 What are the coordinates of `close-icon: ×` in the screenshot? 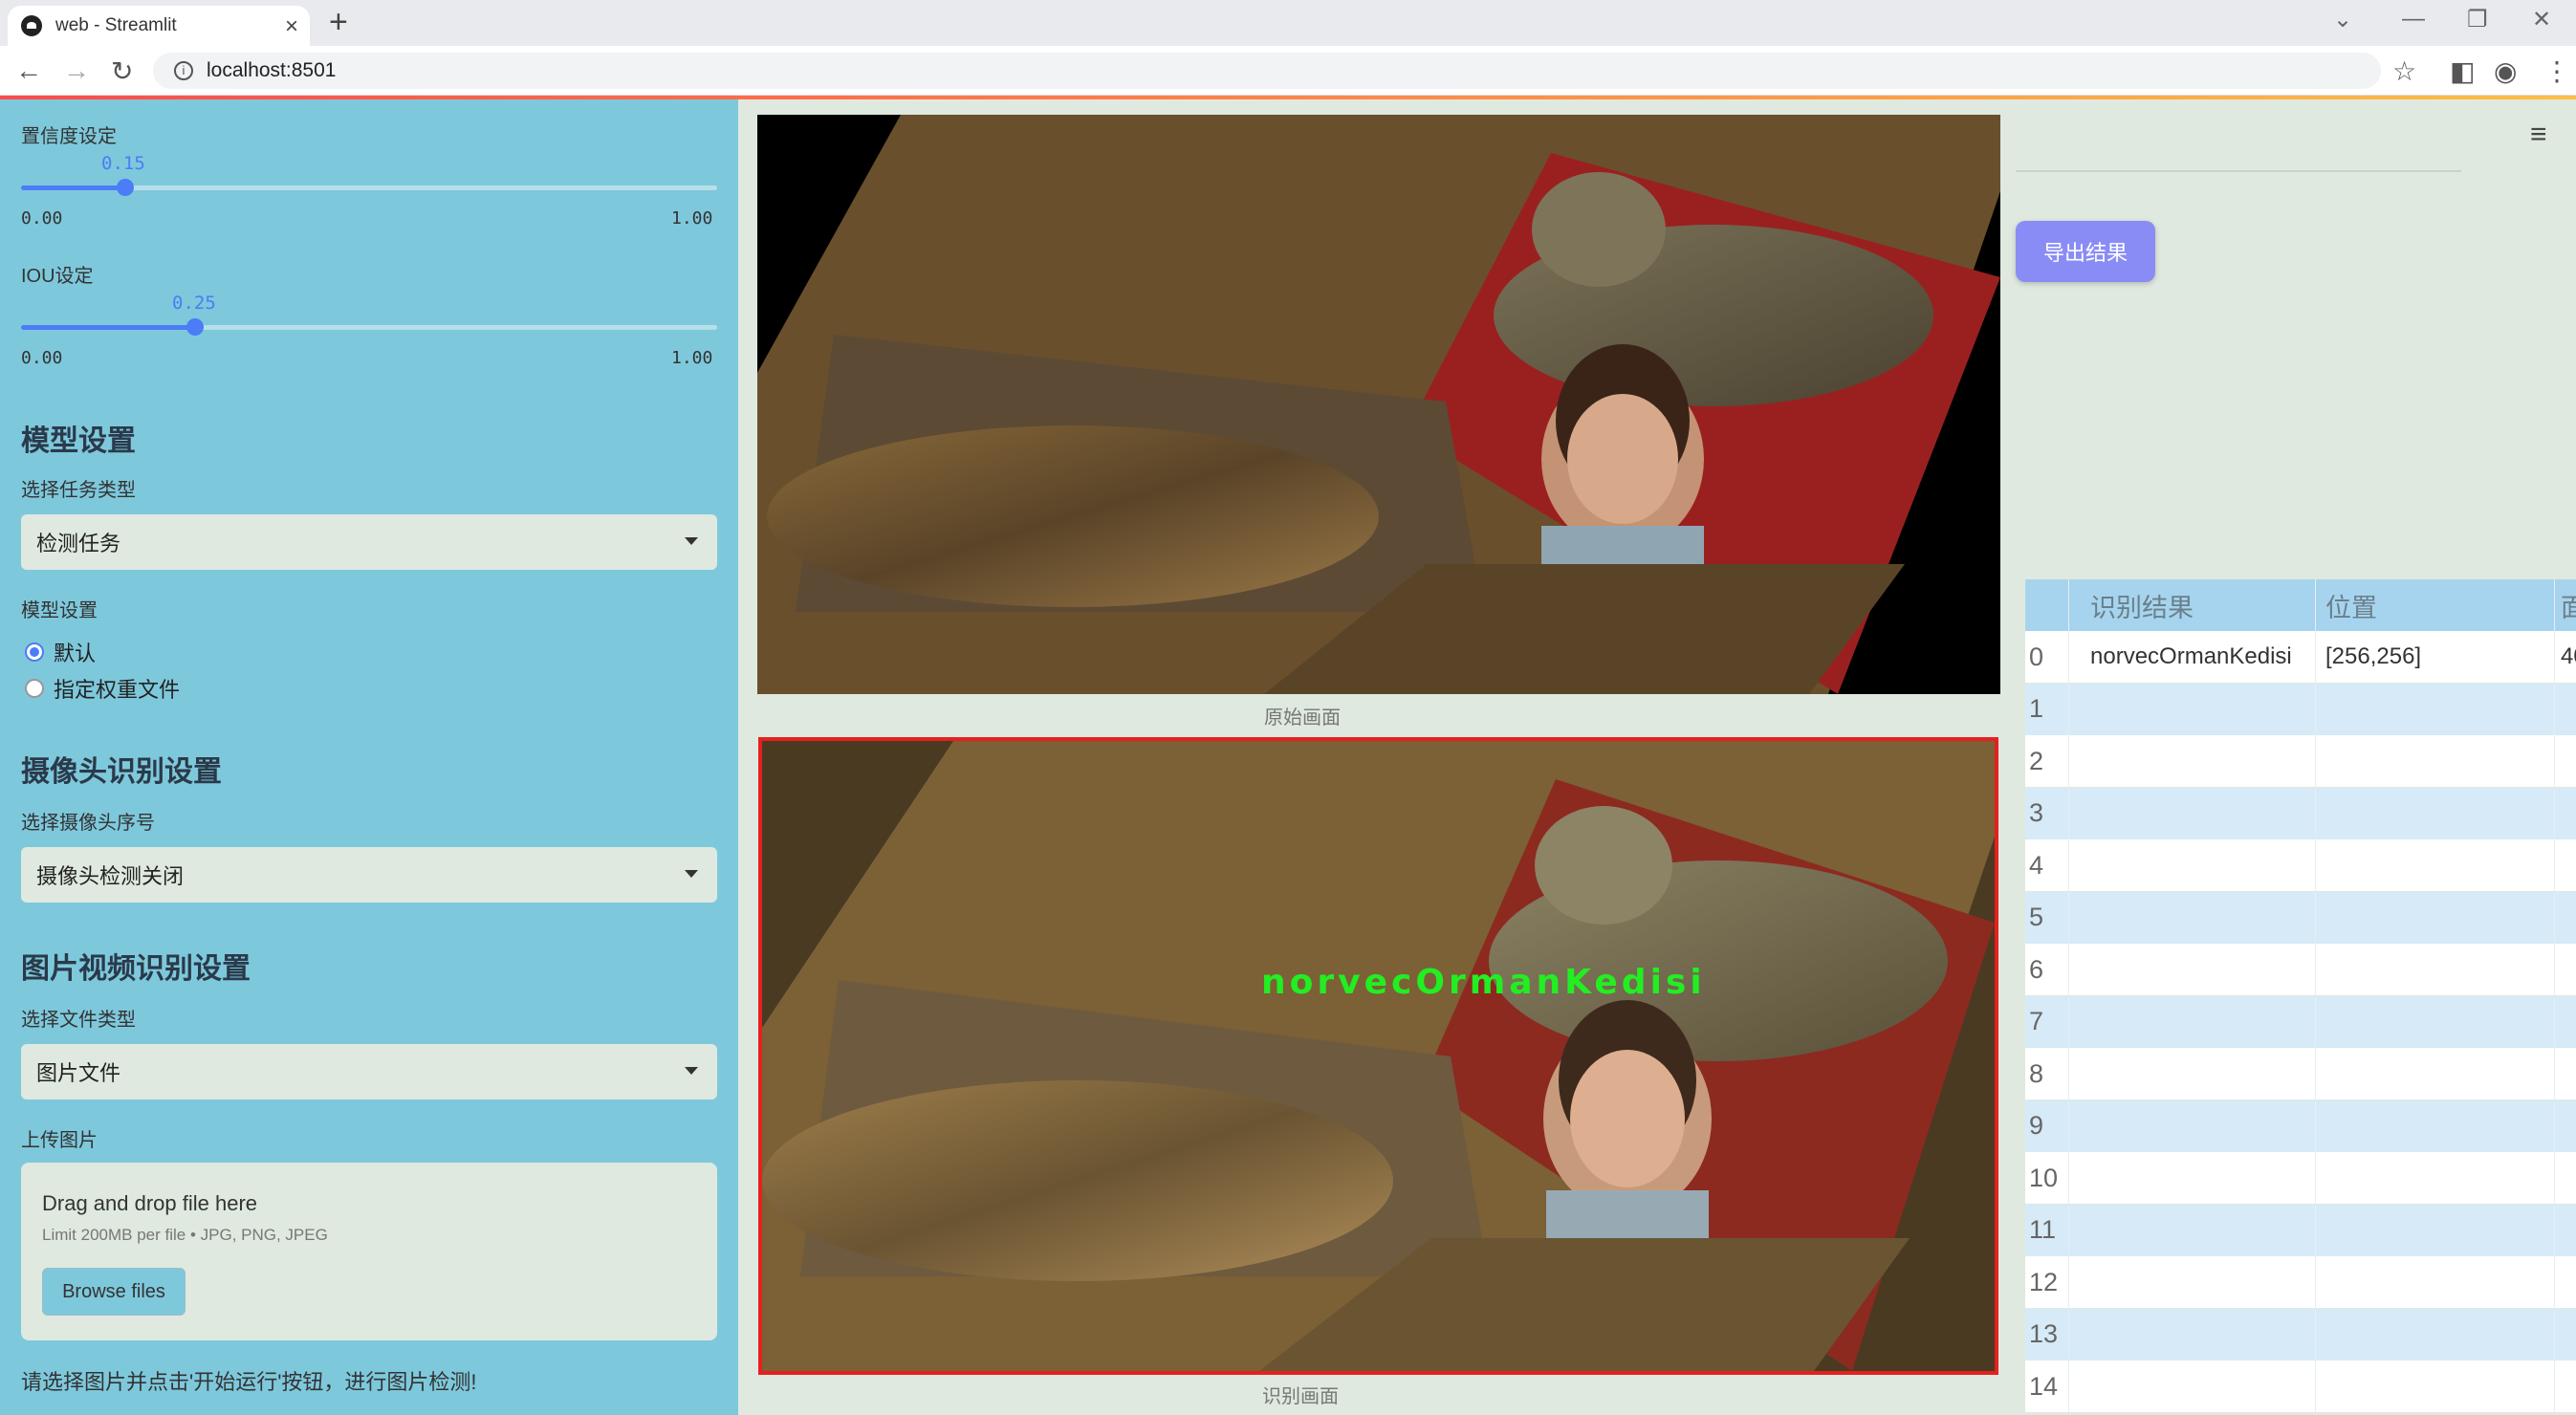 It's located at (291, 26).